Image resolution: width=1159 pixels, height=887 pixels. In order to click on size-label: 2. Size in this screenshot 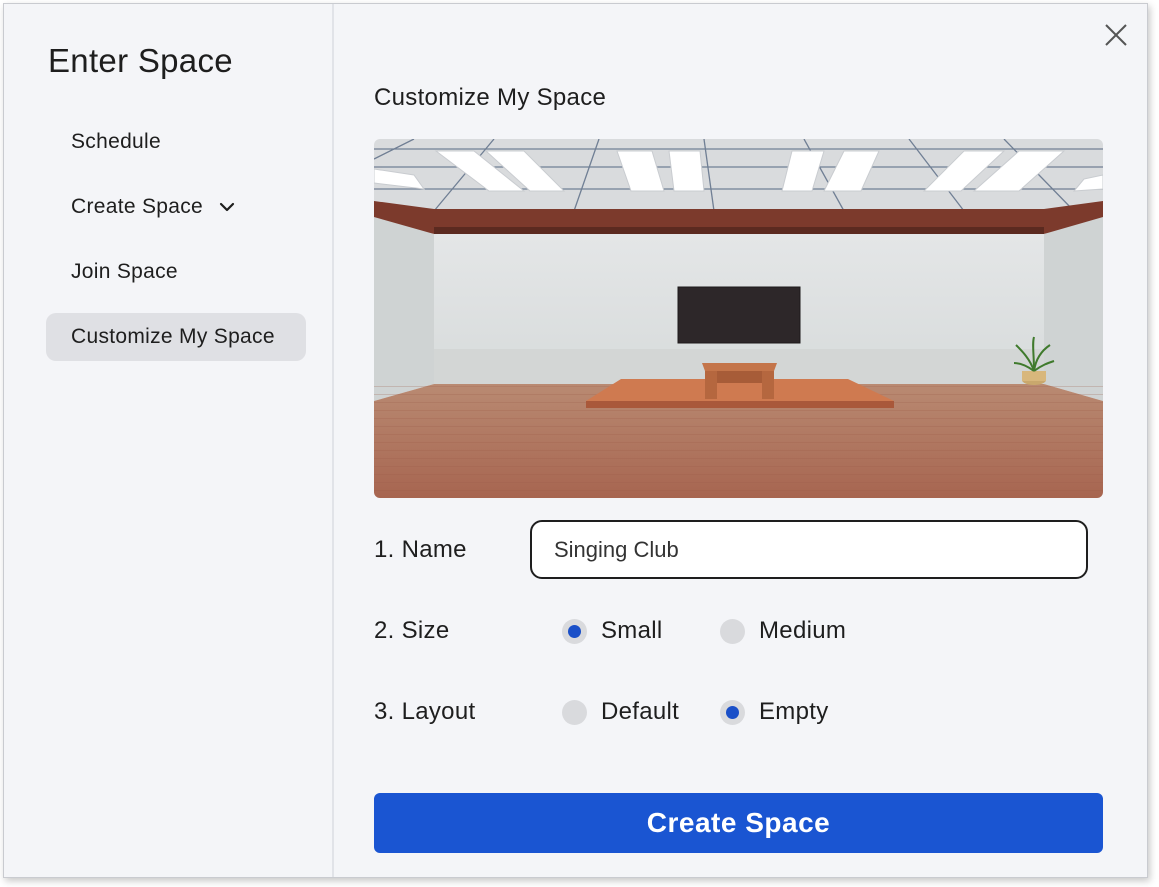, I will do `click(412, 630)`.